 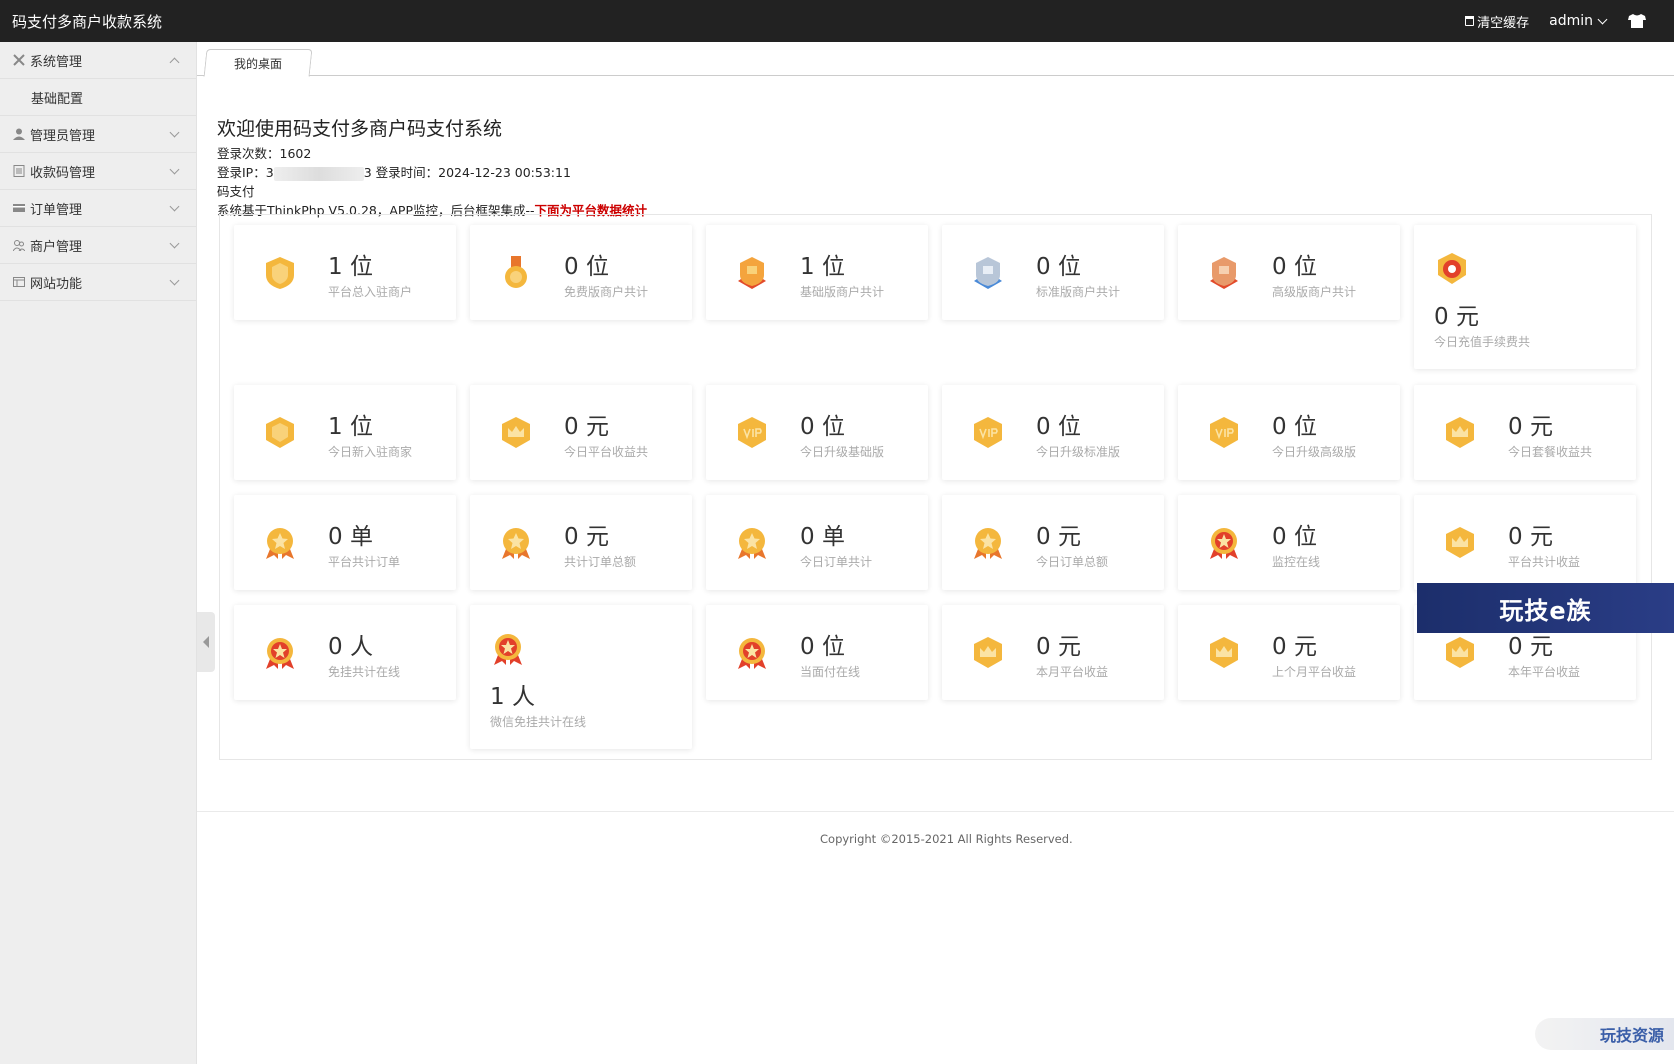 I want to click on stat-card: 0 位免费版商户共计, so click(x=581, y=272).